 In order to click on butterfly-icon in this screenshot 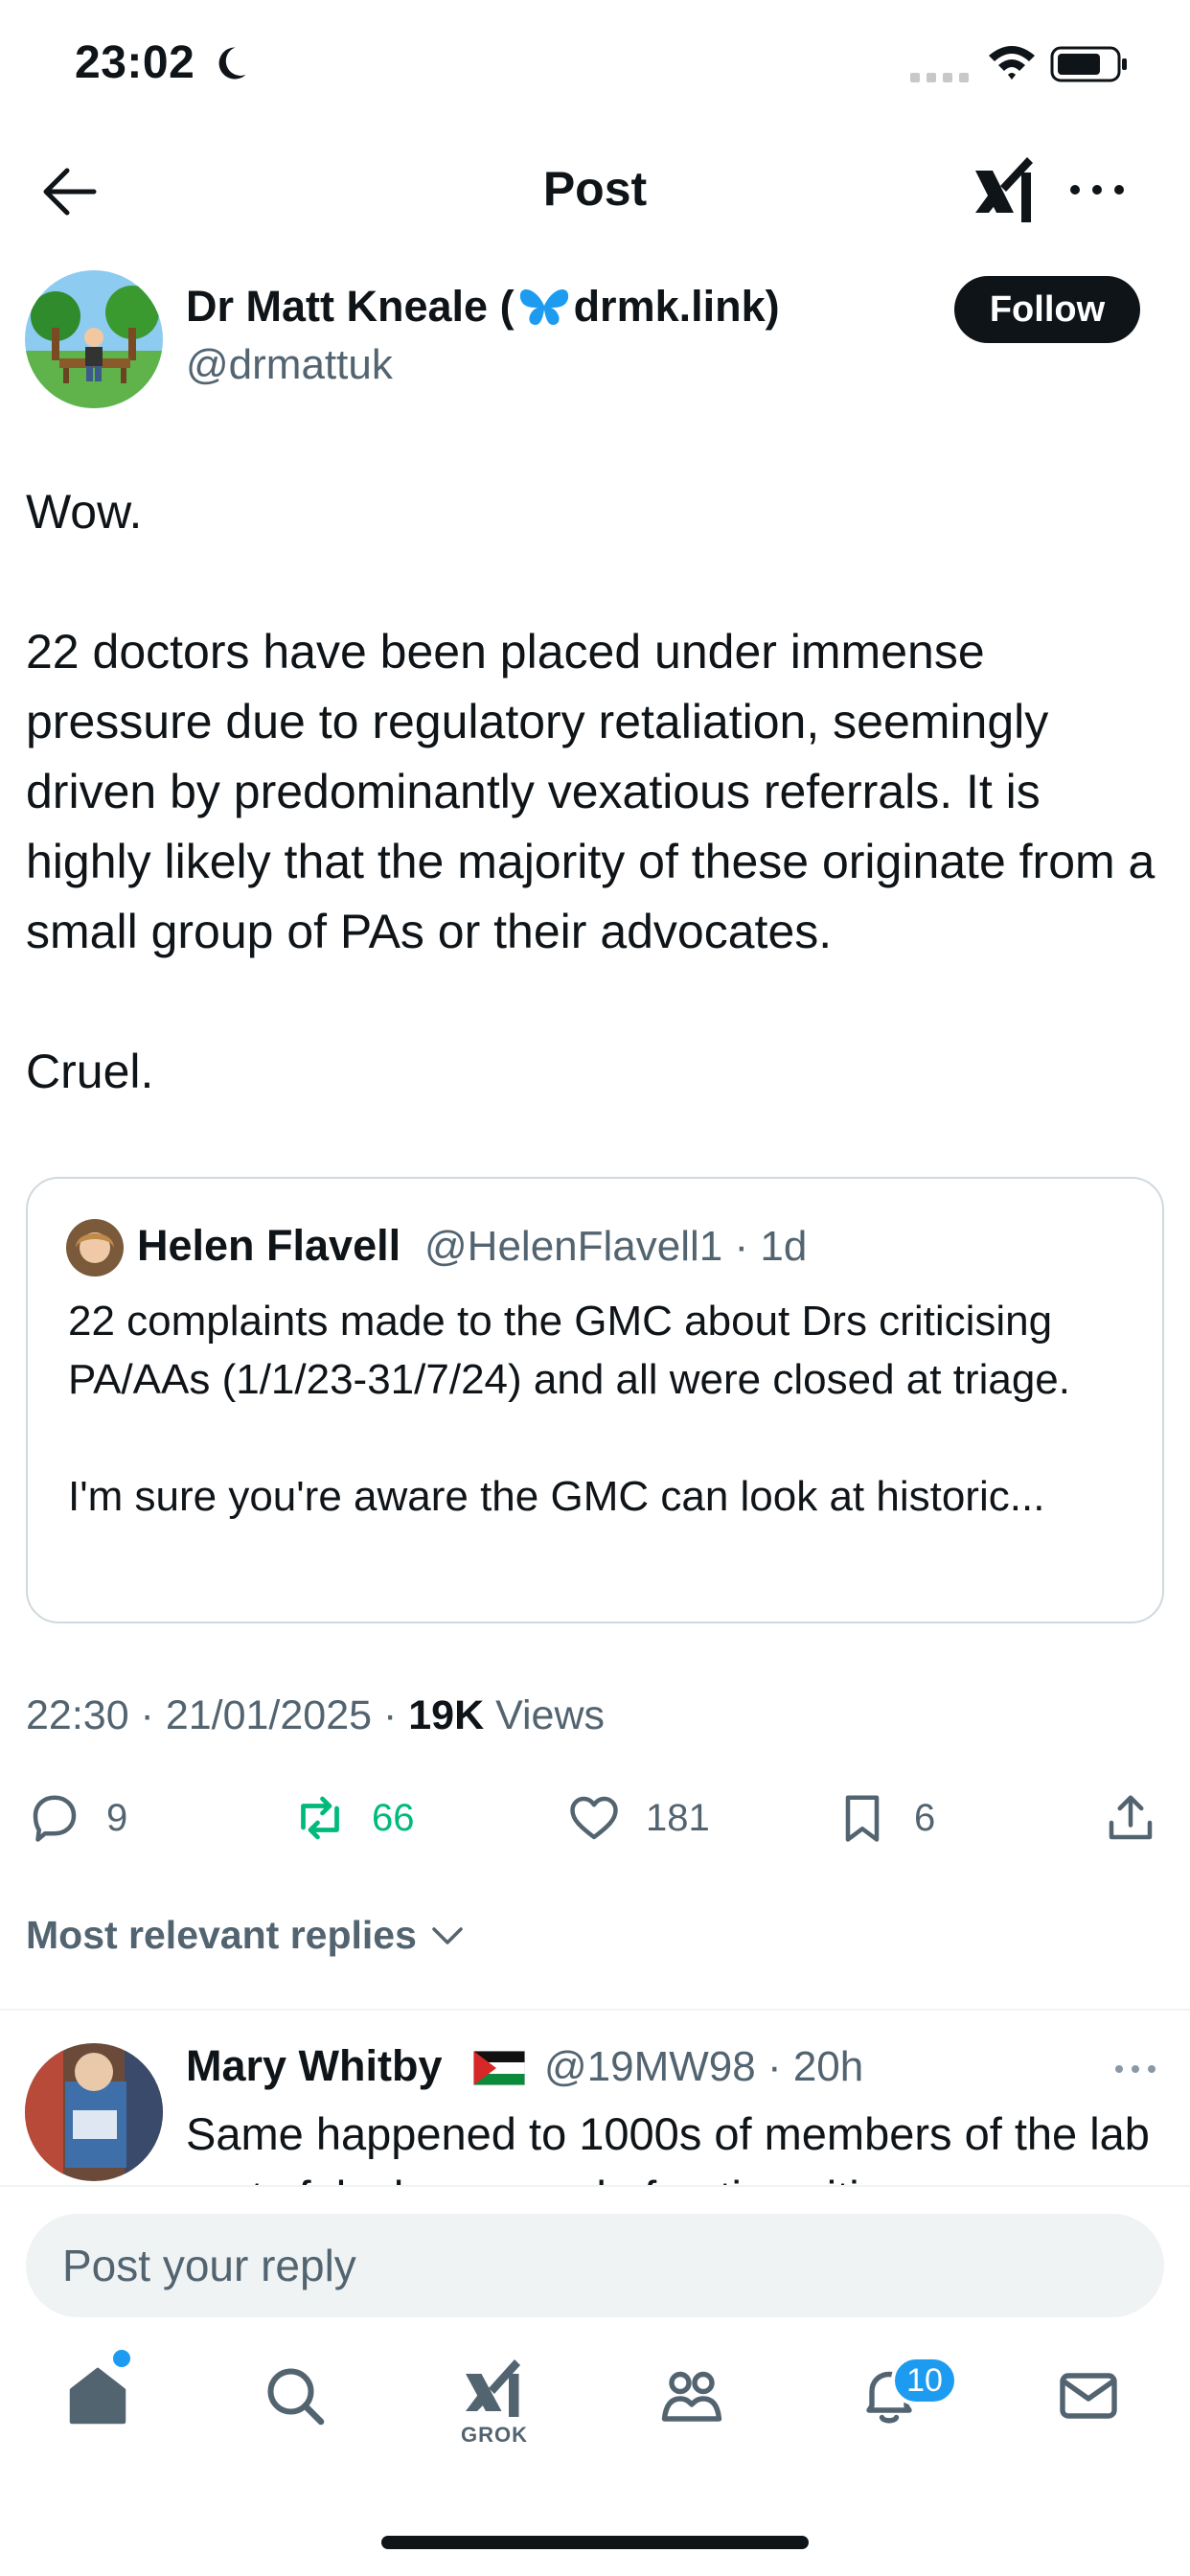, I will do `click(543, 306)`.